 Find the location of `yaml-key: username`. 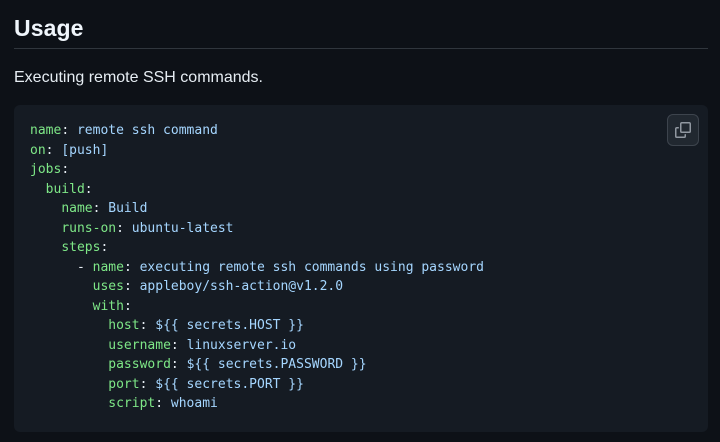

yaml-key: username is located at coordinates (139, 345).